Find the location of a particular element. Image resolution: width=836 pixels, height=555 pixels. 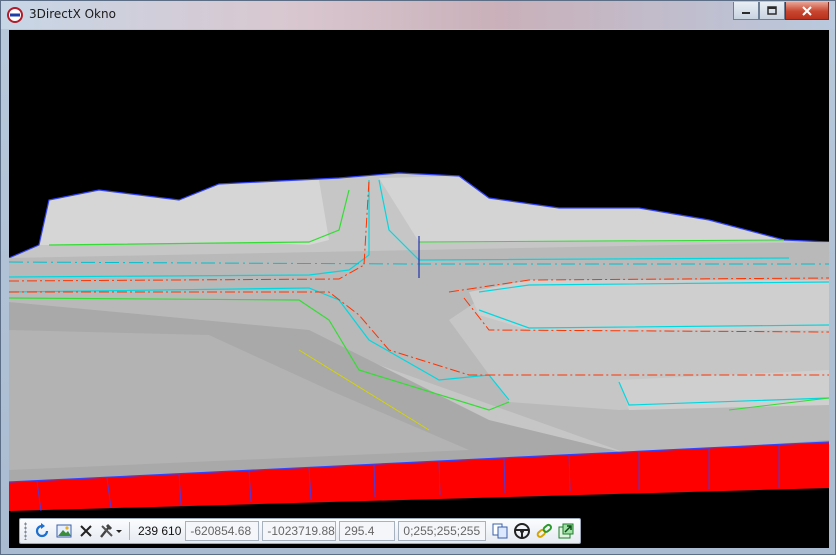

refresh-button is located at coordinates (42, 531).